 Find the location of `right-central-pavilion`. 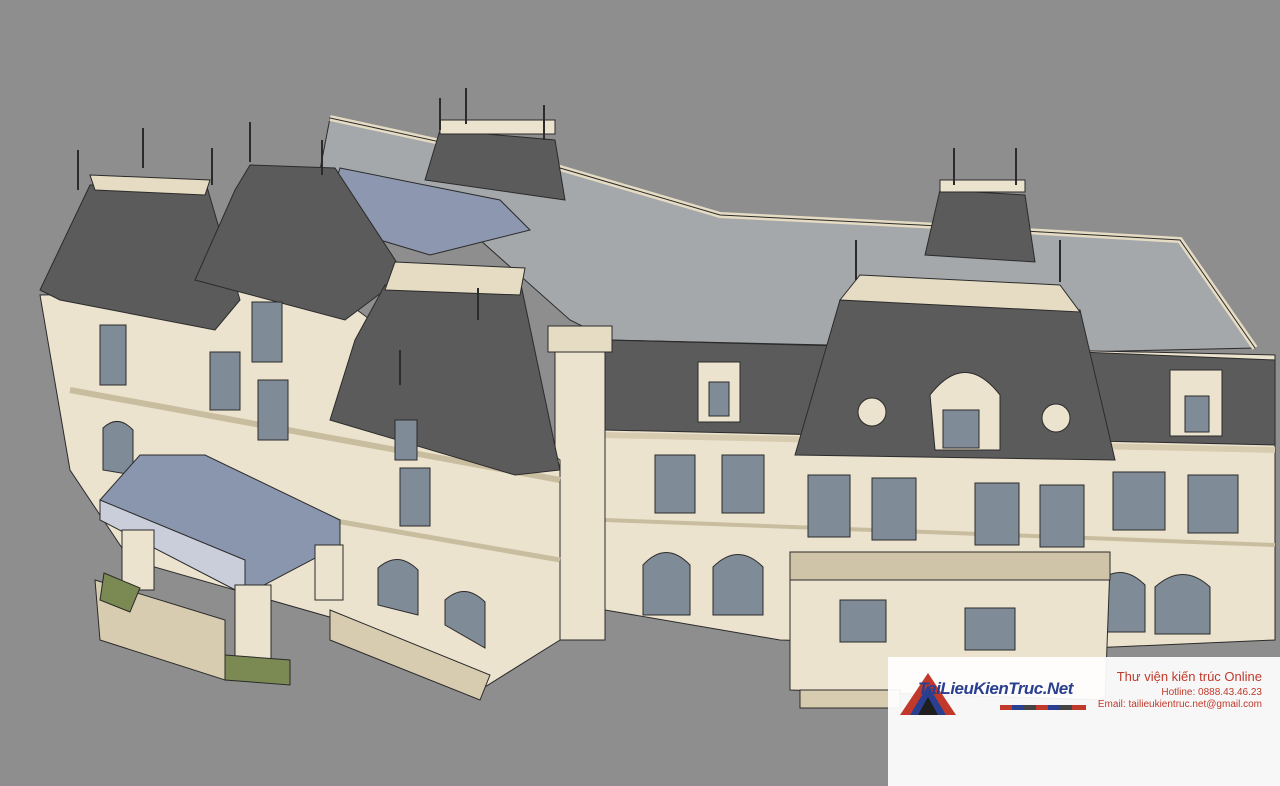

right-central-pavilion is located at coordinates (955, 367).